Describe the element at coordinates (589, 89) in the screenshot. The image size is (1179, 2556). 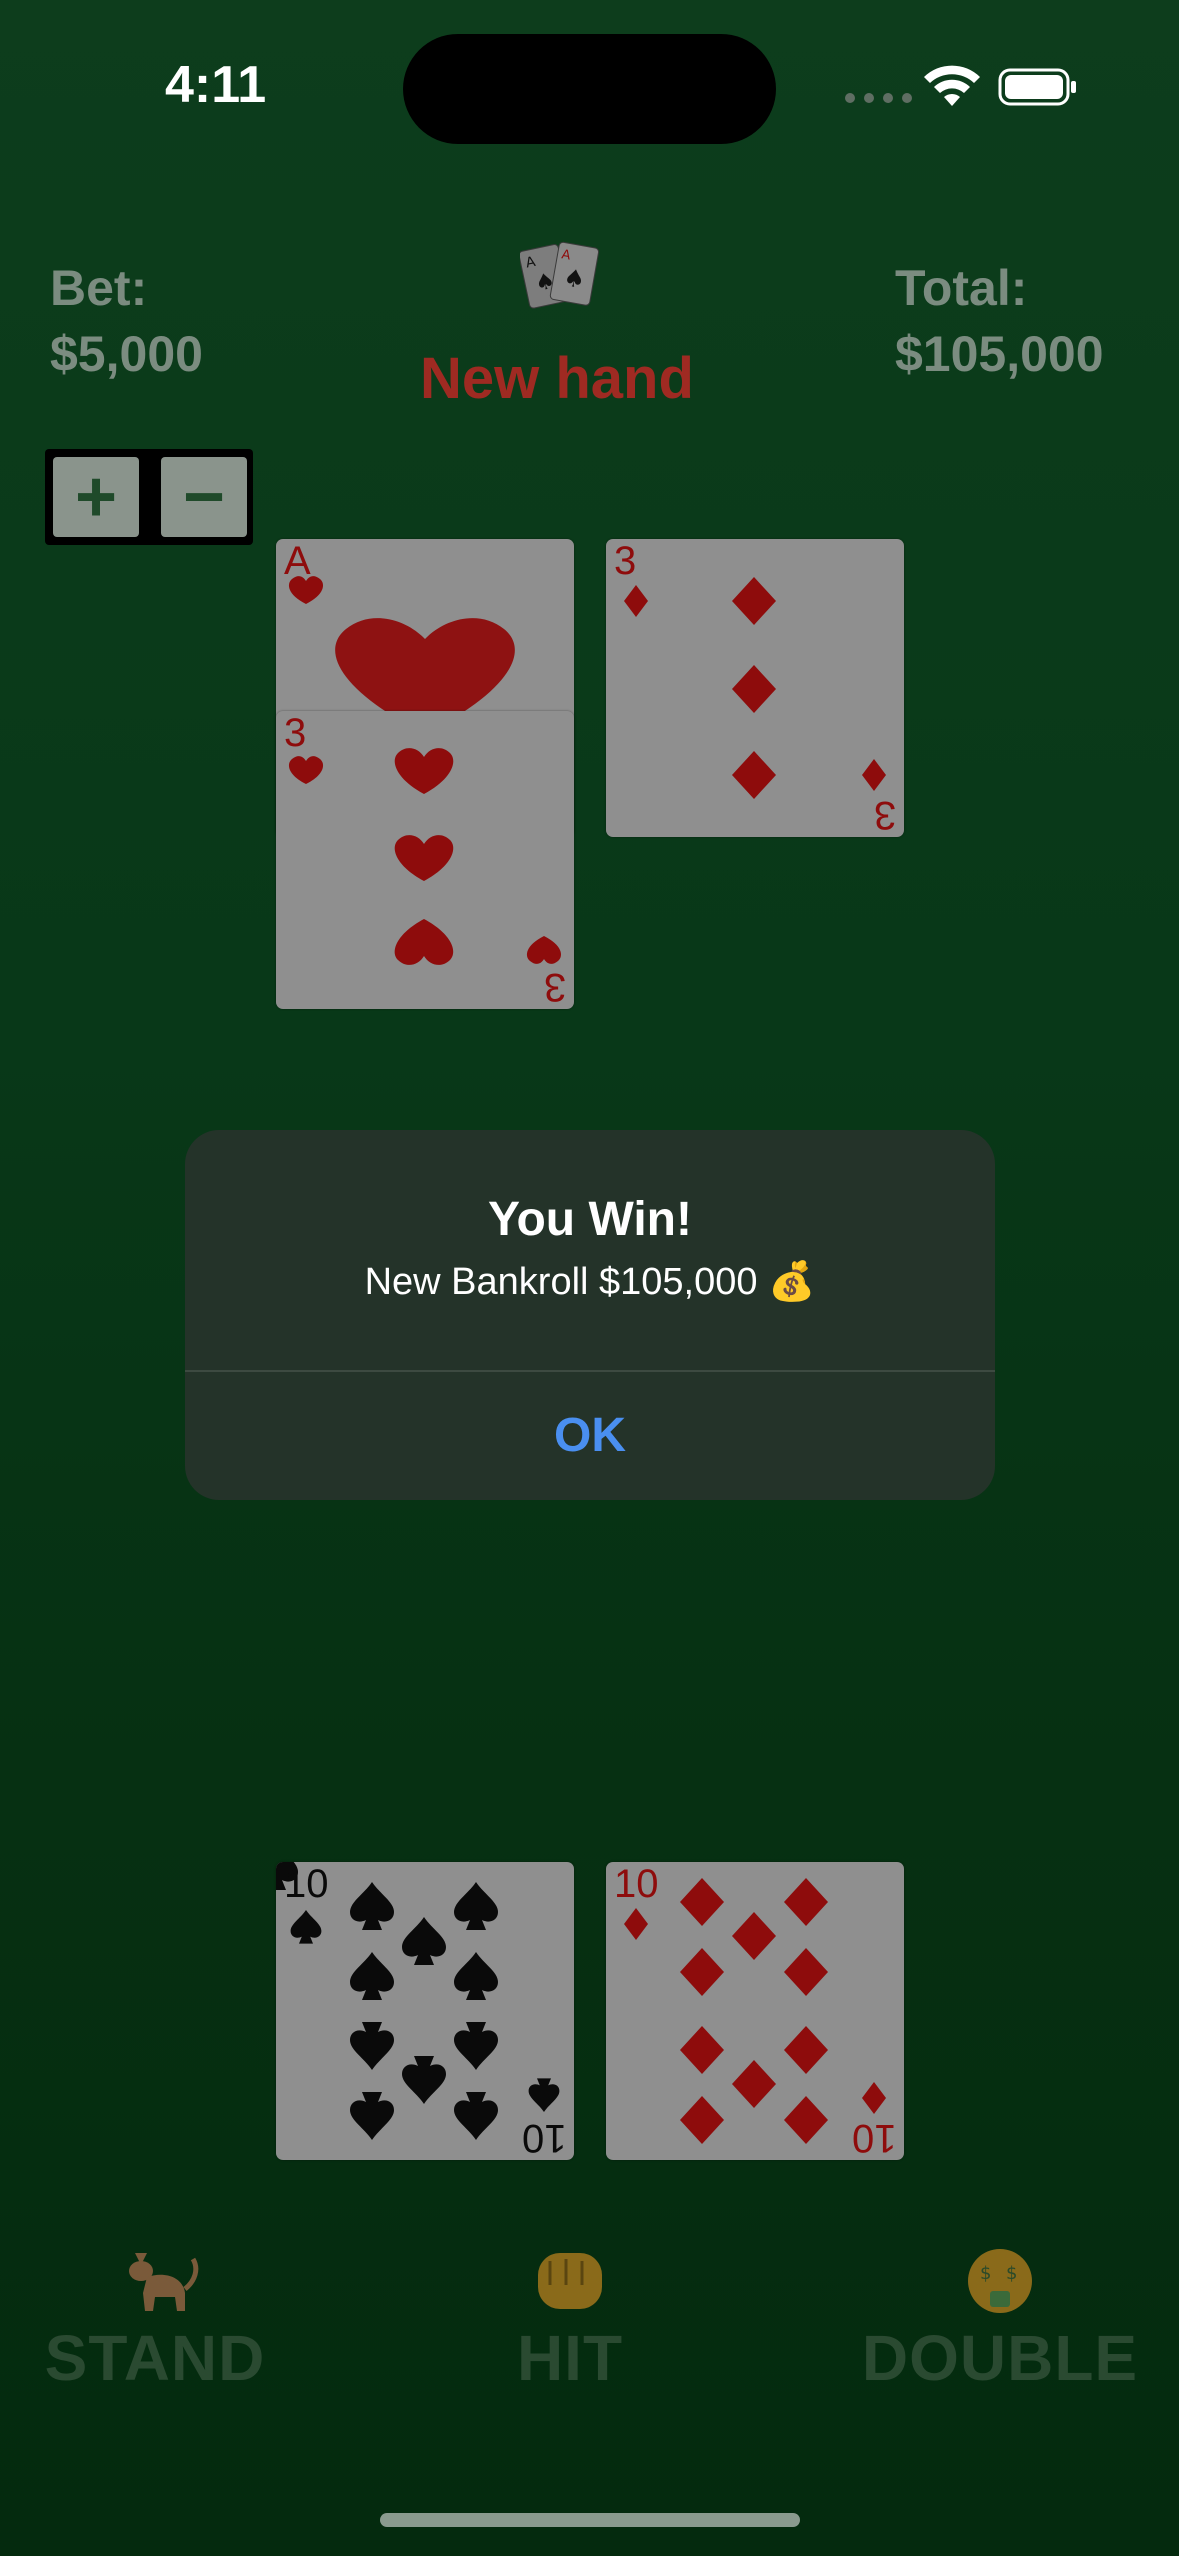
I see `dynamic-island` at that location.